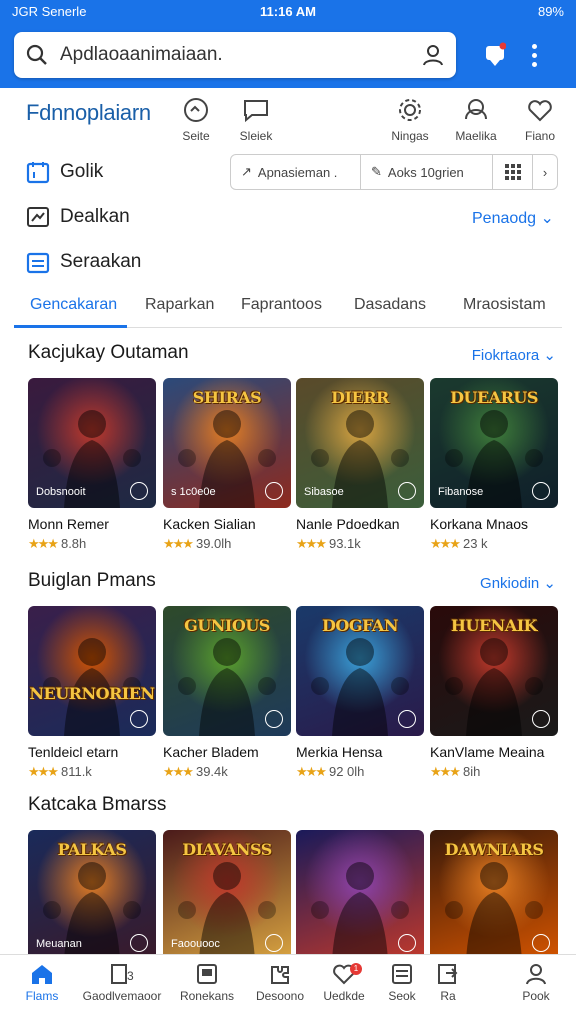 The height and width of the screenshot is (1024, 576). What do you see at coordinates (38, 263) in the screenshot?
I see `list-icon` at bounding box center [38, 263].